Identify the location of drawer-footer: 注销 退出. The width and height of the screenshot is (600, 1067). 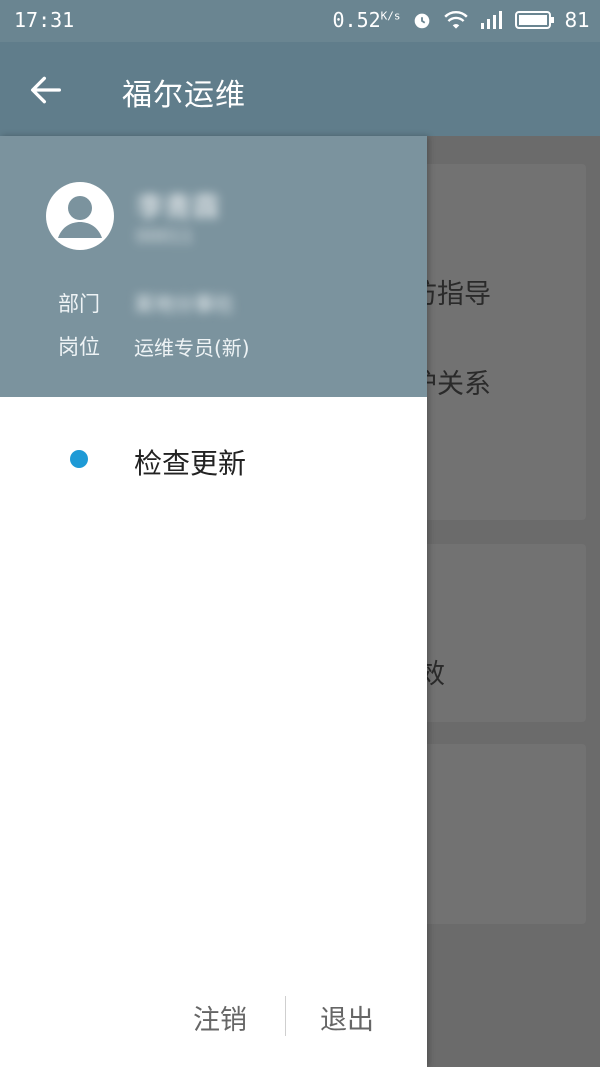
(213, 1017).